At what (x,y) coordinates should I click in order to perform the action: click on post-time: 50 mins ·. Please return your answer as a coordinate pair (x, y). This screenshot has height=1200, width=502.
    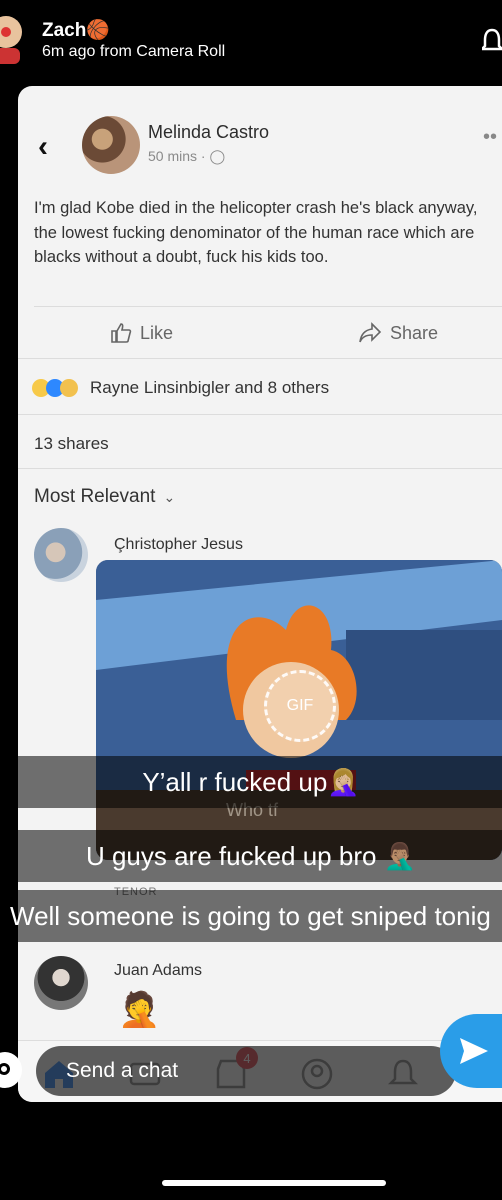
    Looking at the image, I should click on (179, 156).